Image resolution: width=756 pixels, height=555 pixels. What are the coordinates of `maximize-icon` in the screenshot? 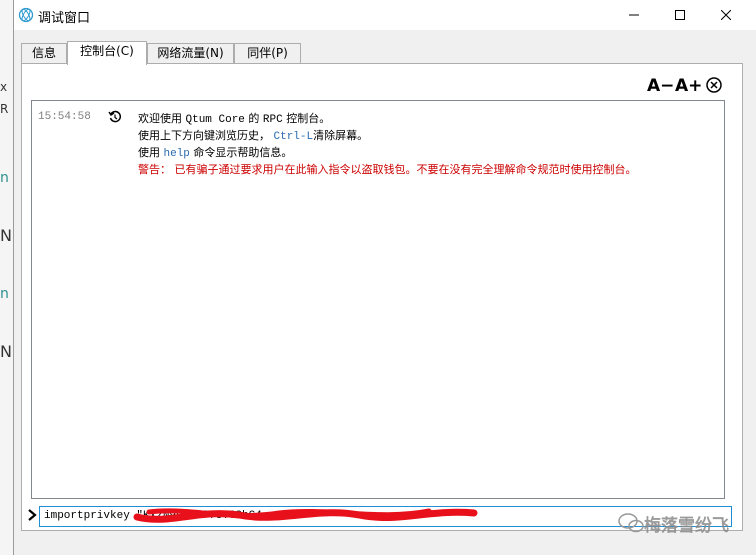 It's located at (680, 15).